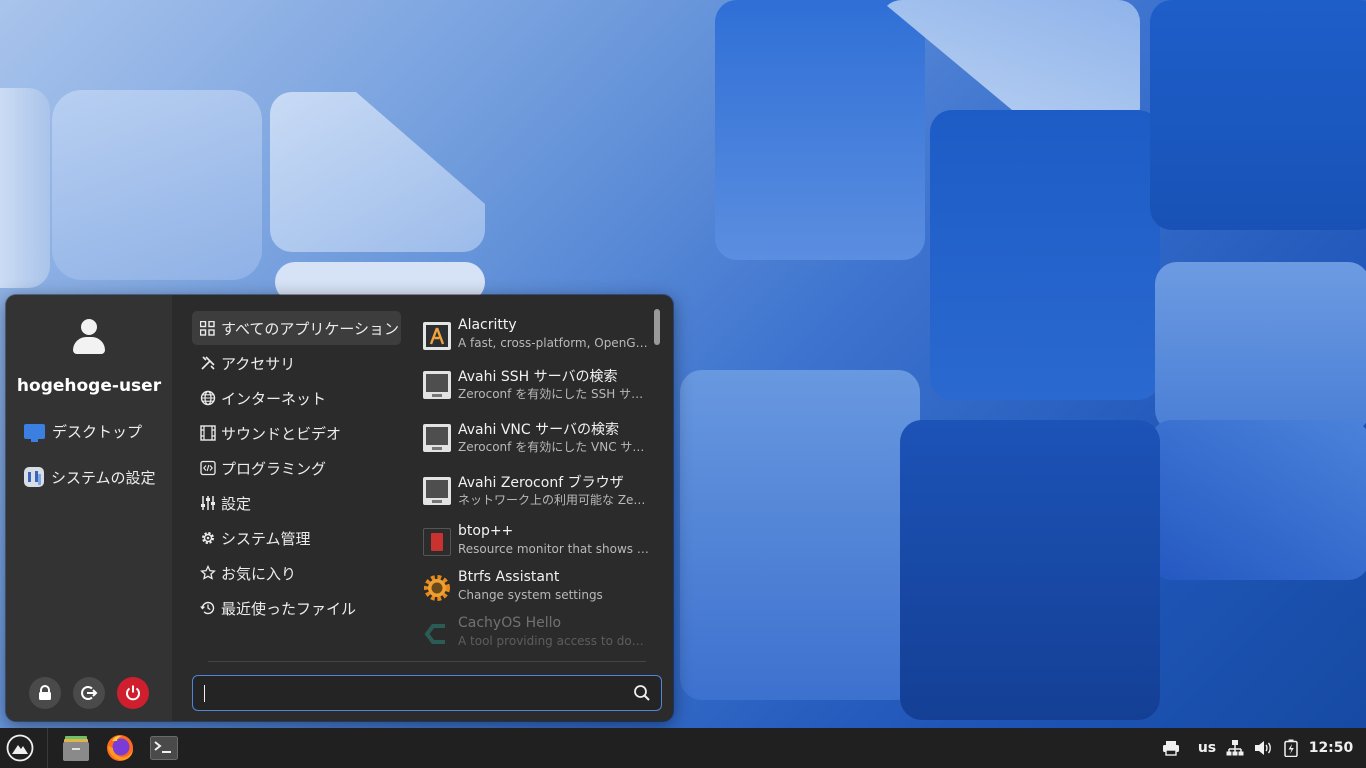  Describe the element at coordinates (510, 623) in the screenshot. I see `app-name: CachyOS Hello` at that location.